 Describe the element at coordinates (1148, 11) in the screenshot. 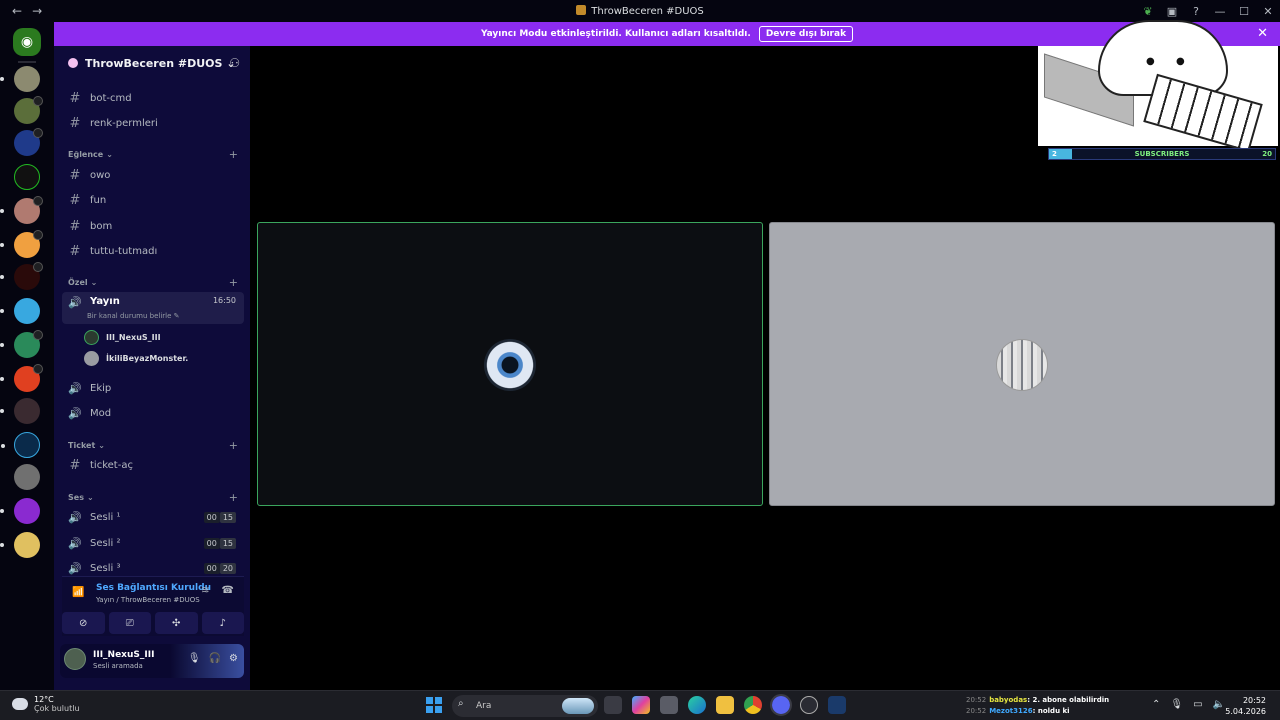

I see `update-leaf-icon: ❦` at that location.